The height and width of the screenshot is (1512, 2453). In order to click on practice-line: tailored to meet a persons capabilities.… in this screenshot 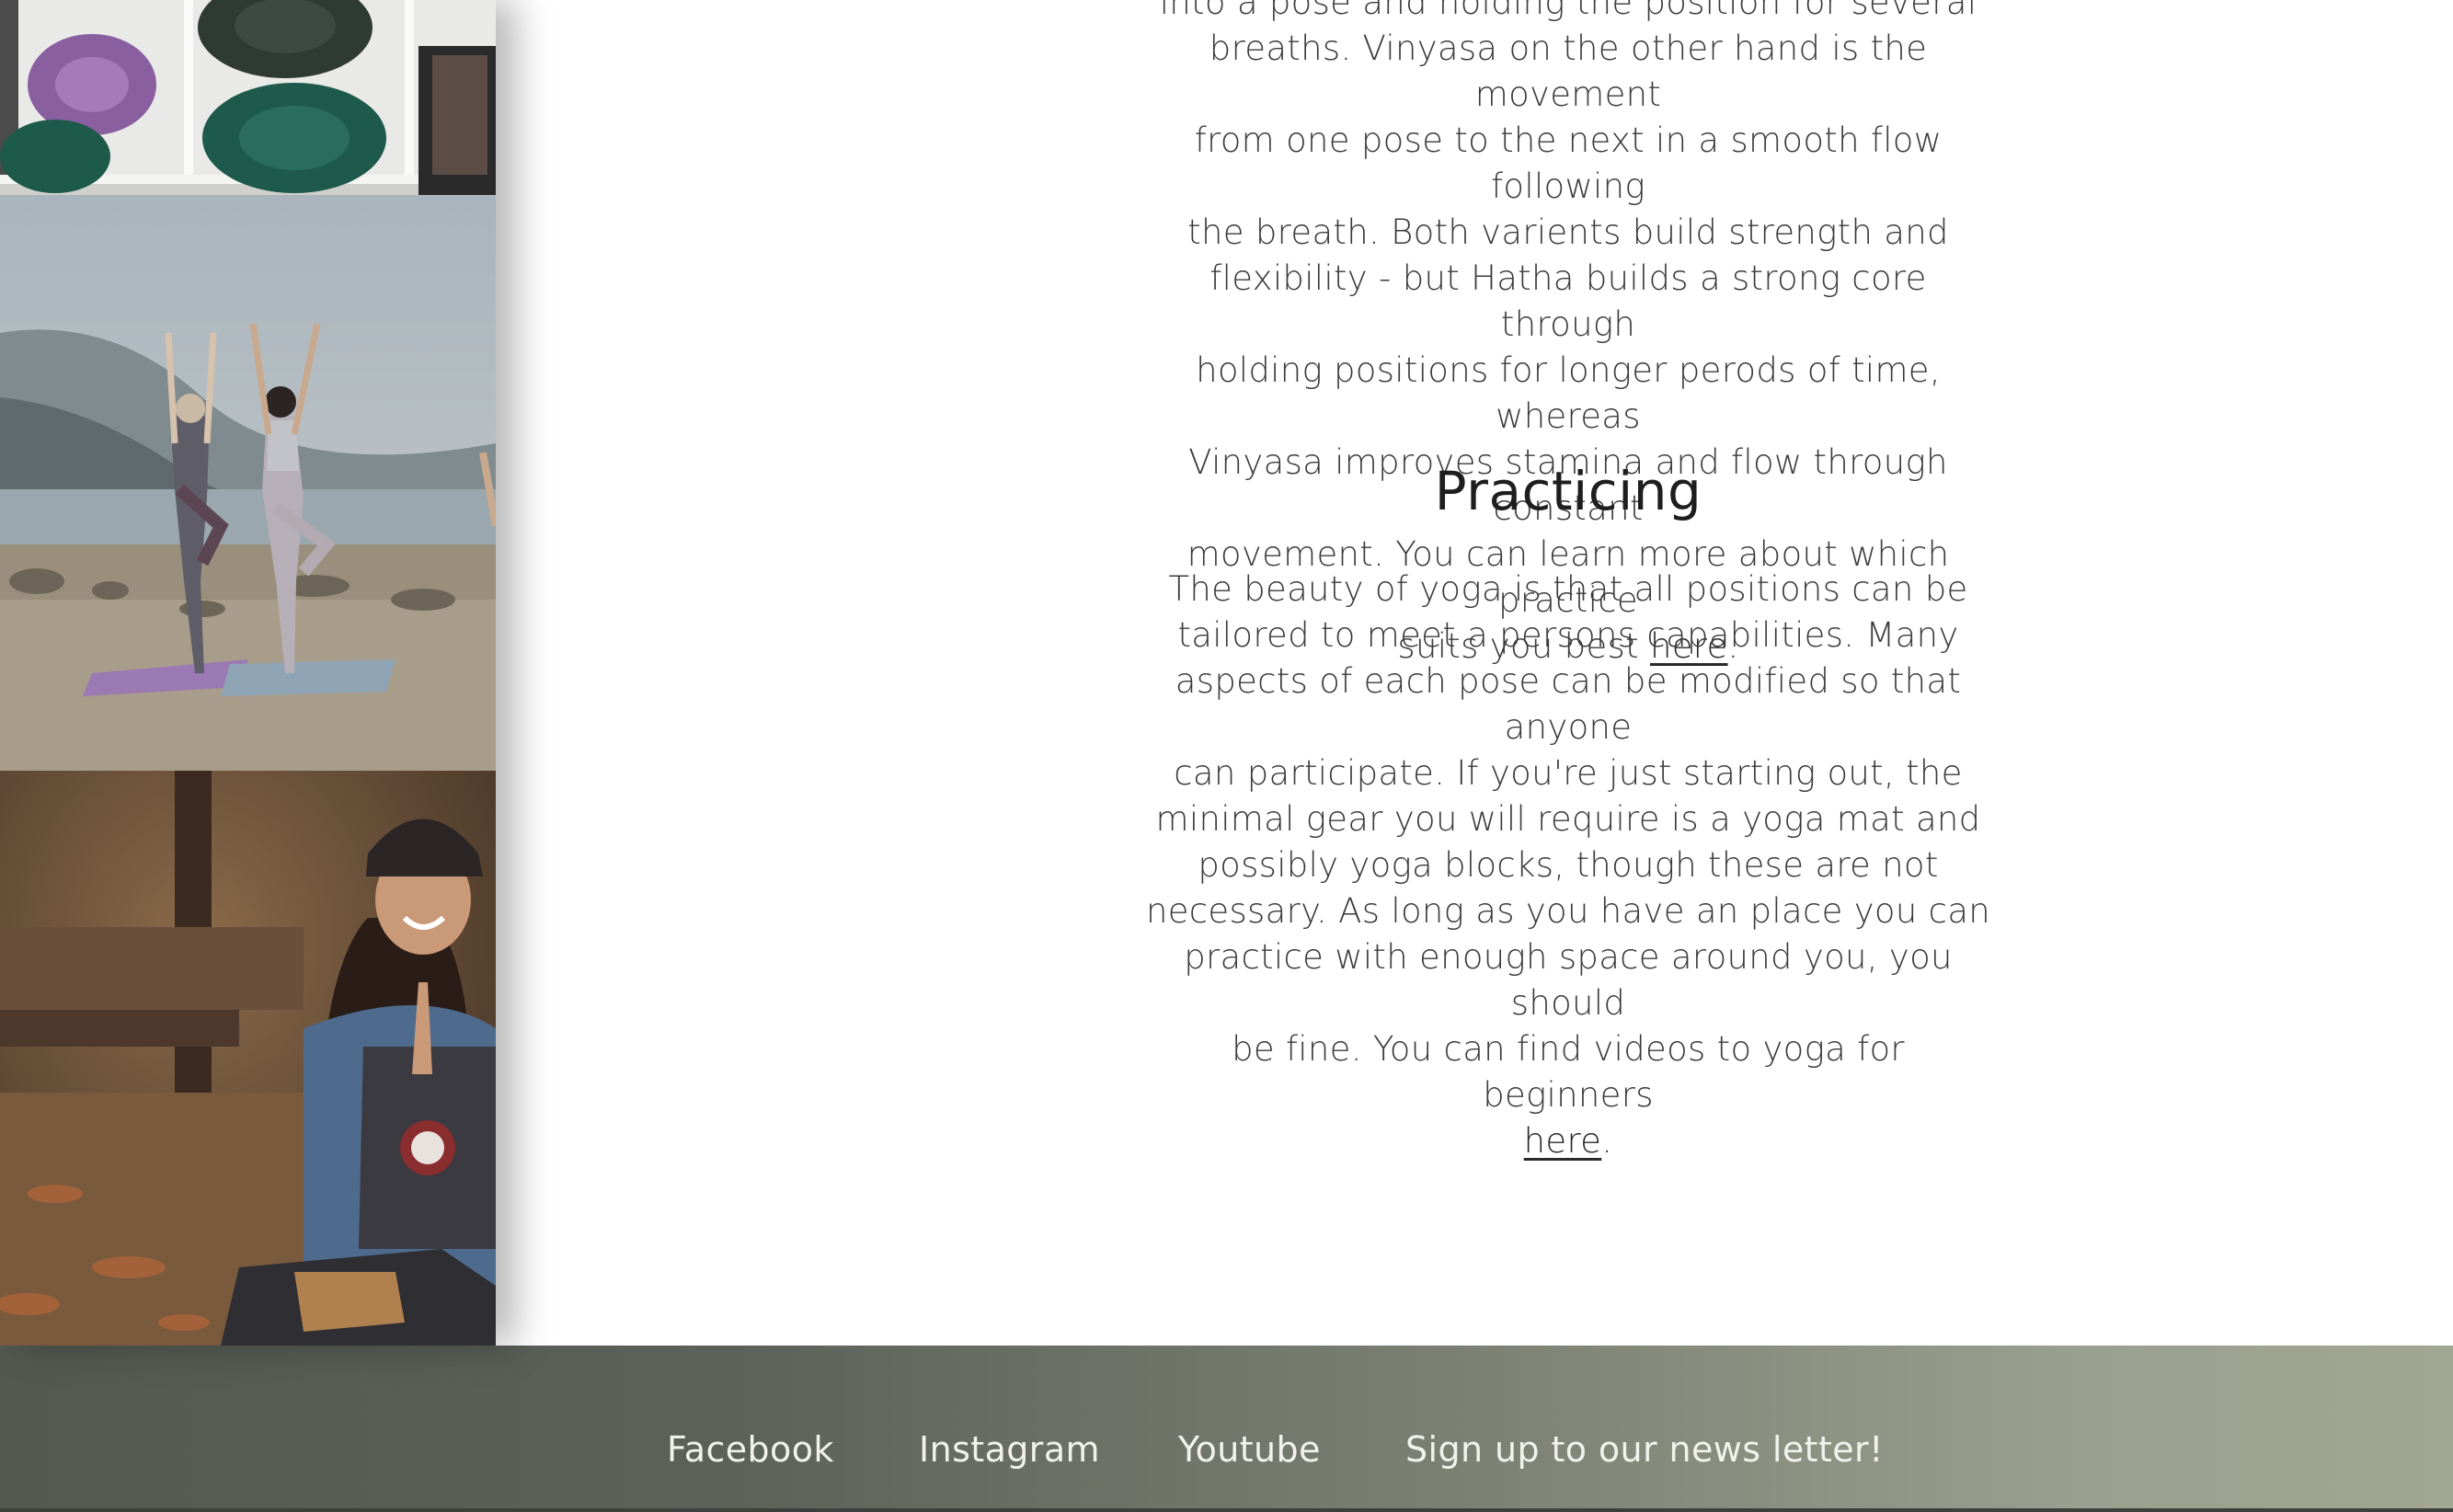, I will do `click(1568, 635)`.